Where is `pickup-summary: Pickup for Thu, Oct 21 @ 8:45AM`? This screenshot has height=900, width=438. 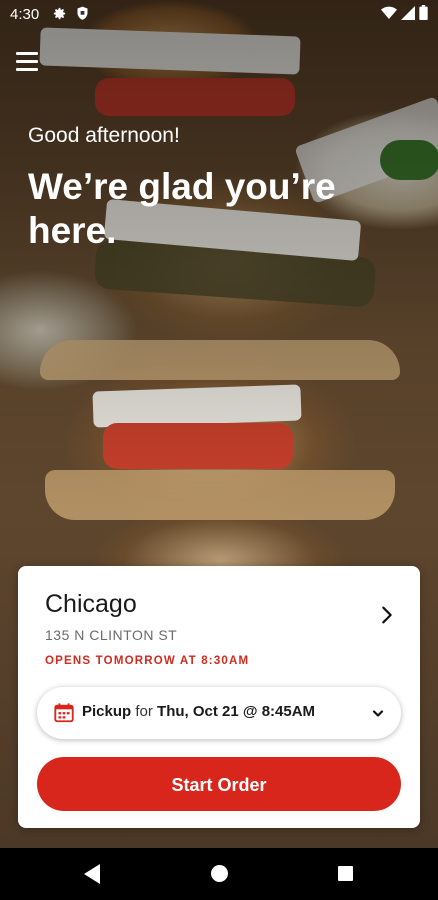 pickup-summary: Pickup for Thu, Oct 21 @ 8:45AM is located at coordinates (198, 711).